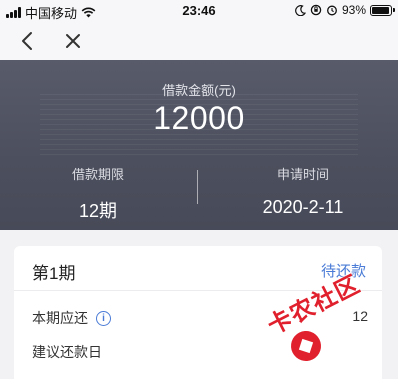  What do you see at coordinates (316, 10) in the screenshot?
I see `orientation-lock-icon` at bounding box center [316, 10].